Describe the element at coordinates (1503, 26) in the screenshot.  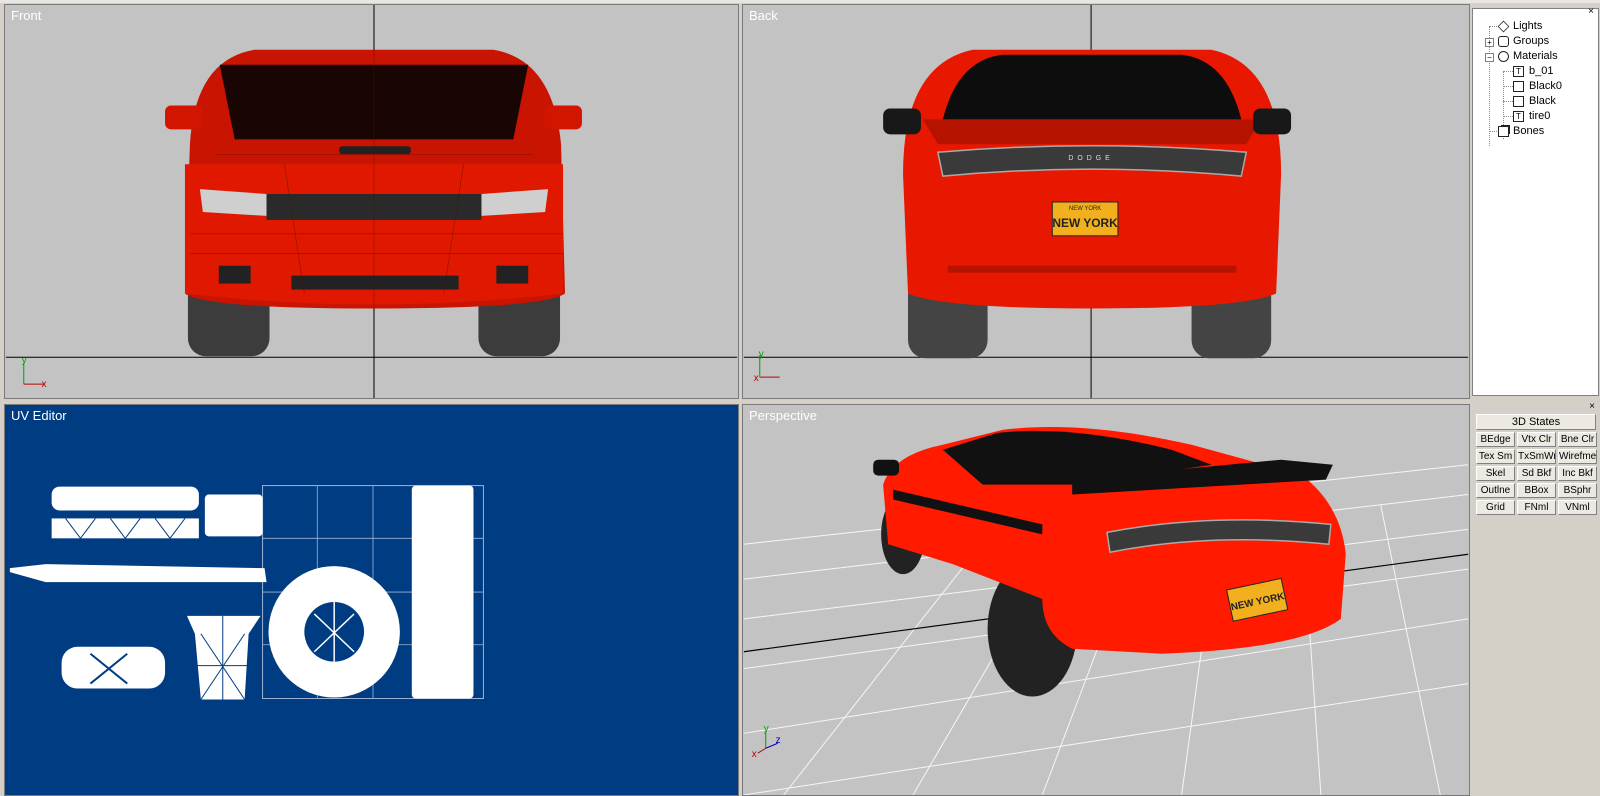
I see `diamond-light-icon` at that location.